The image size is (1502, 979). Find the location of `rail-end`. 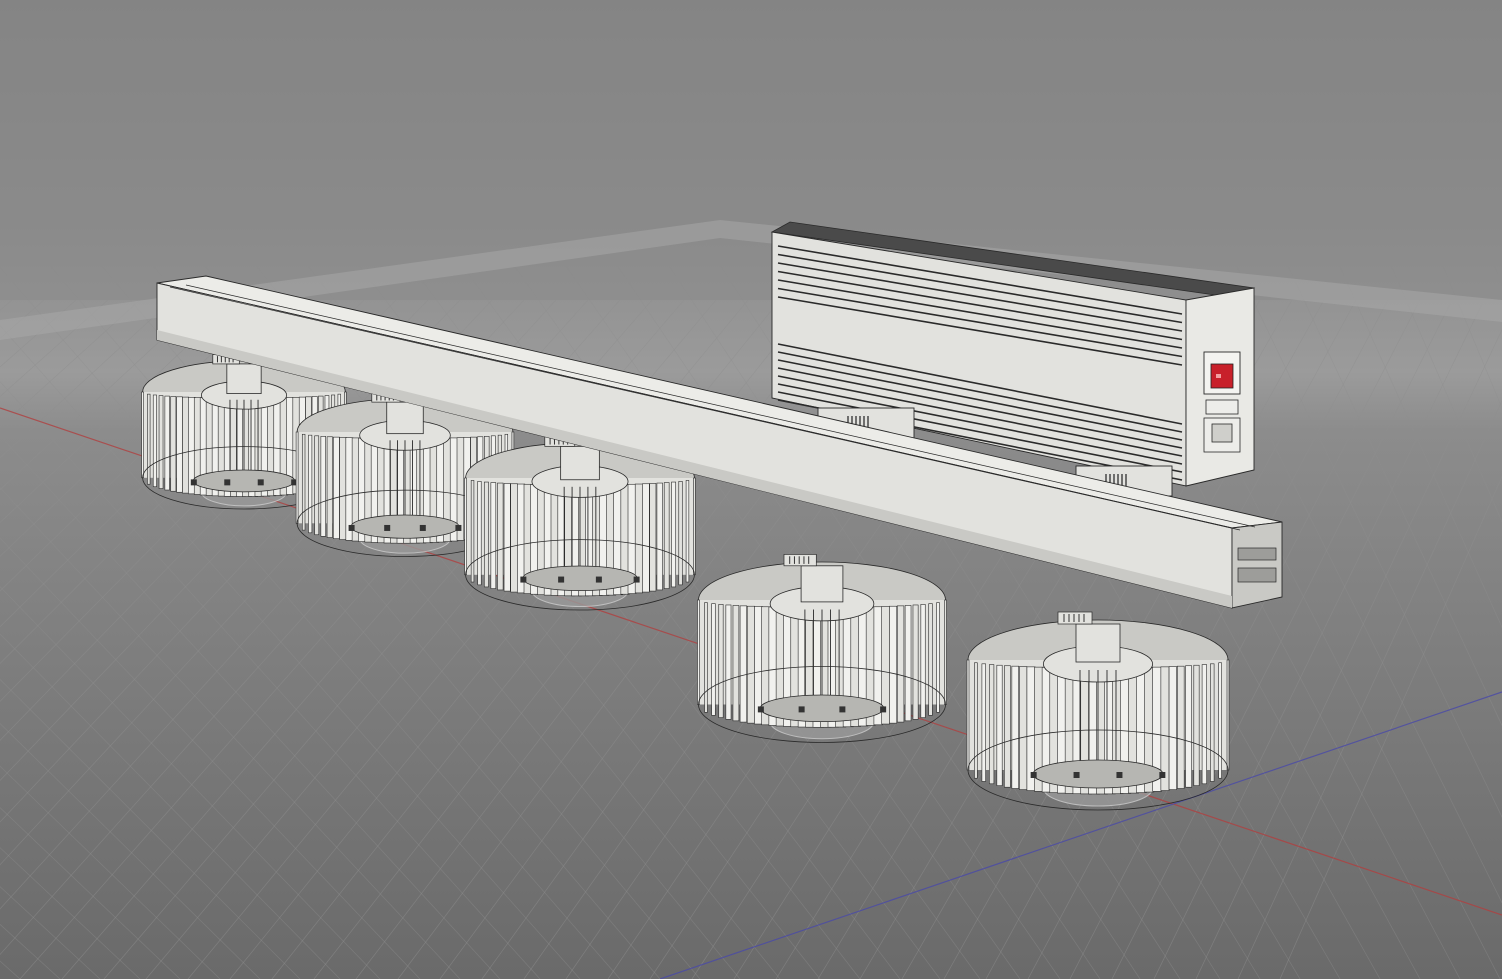

rail-end is located at coordinates (1257, 565).